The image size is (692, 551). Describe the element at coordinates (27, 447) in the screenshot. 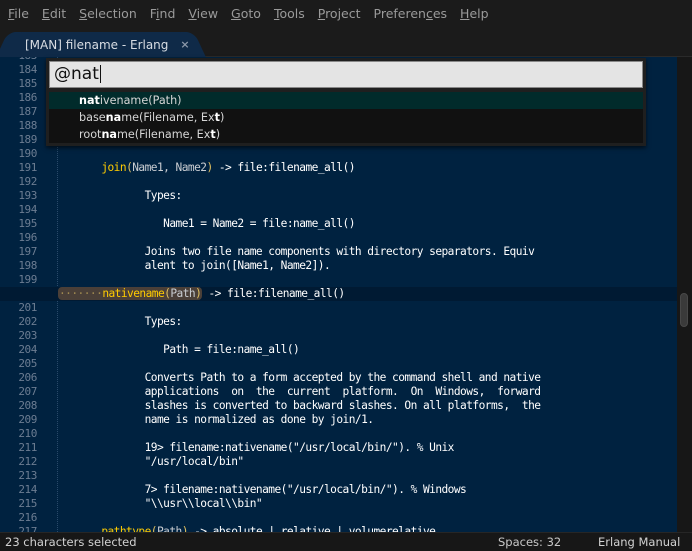

I see `line-number: 211` at that location.